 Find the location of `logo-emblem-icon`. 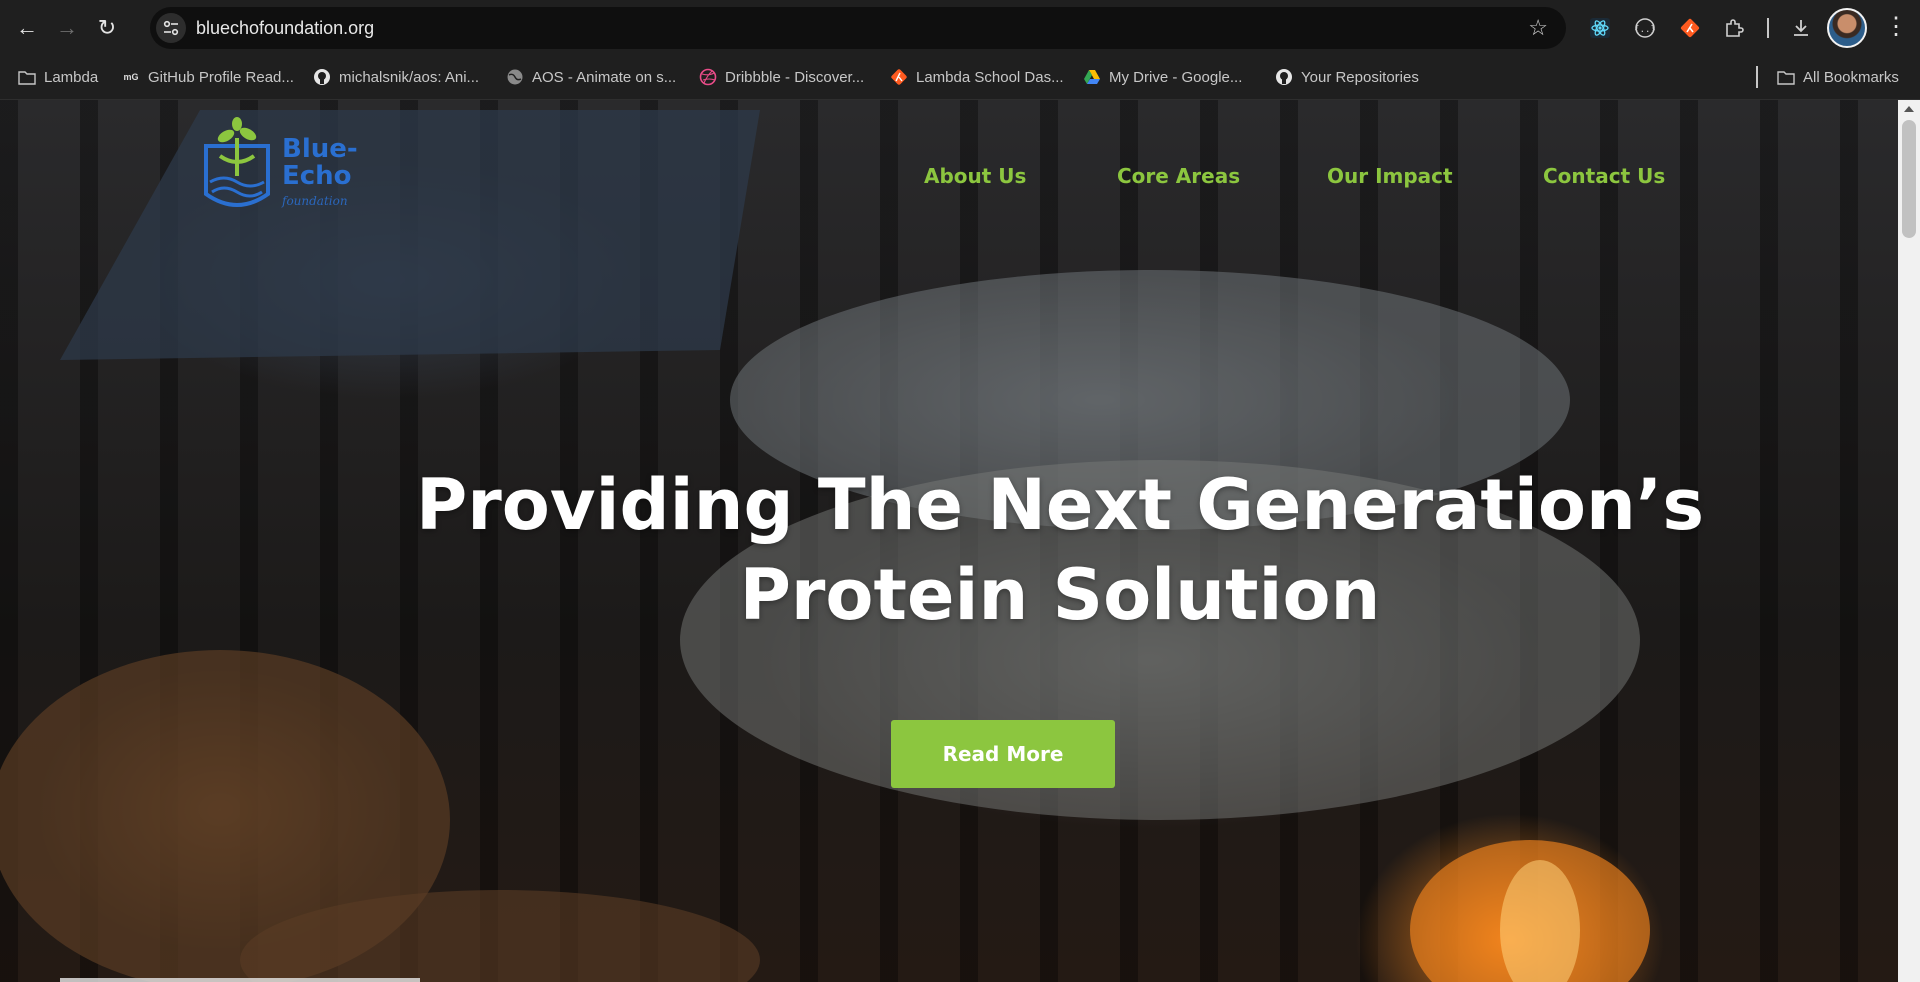

logo-emblem-icon is located at coordinates (237, 162).